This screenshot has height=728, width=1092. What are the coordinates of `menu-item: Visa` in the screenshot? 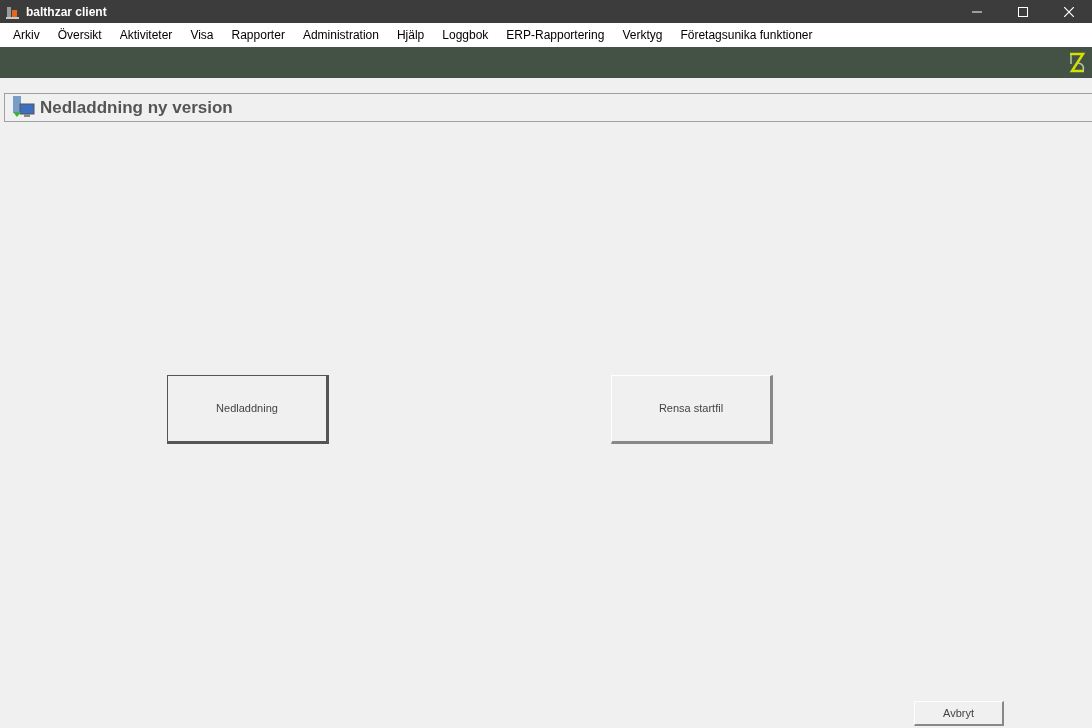 It's located at (202, 35).